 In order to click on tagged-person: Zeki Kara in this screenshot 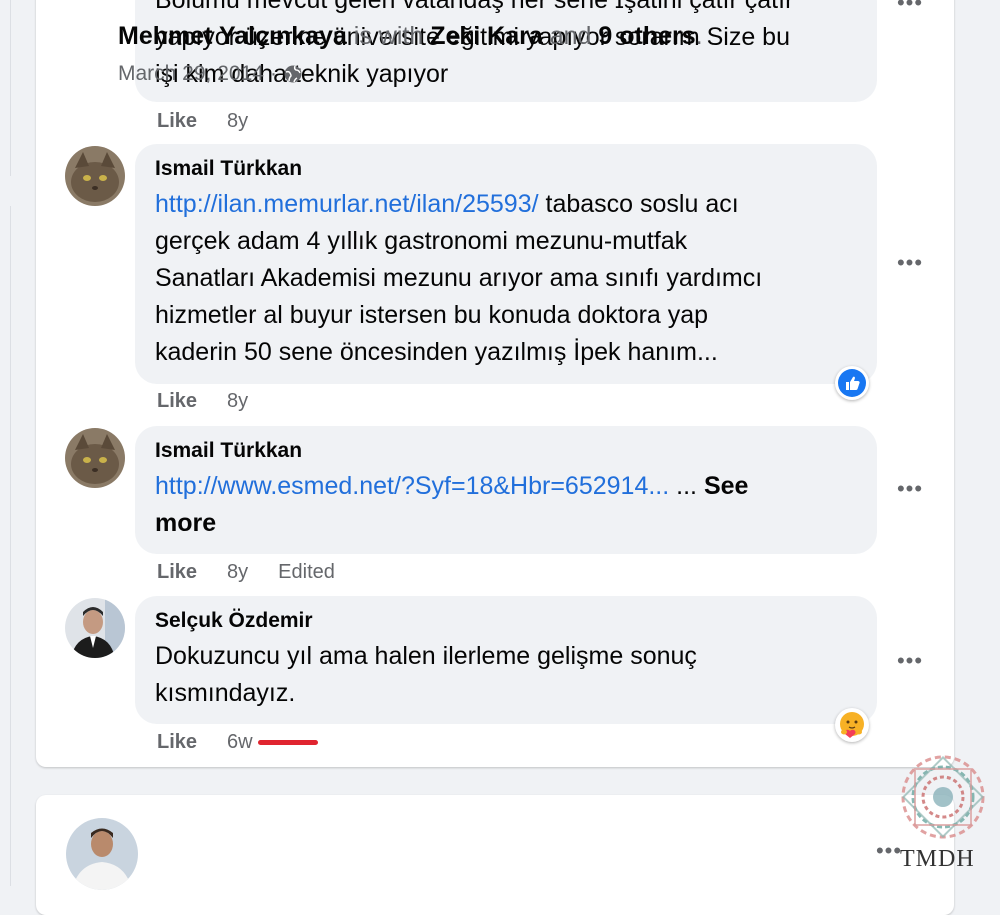, I will do `click(486, 36)`.